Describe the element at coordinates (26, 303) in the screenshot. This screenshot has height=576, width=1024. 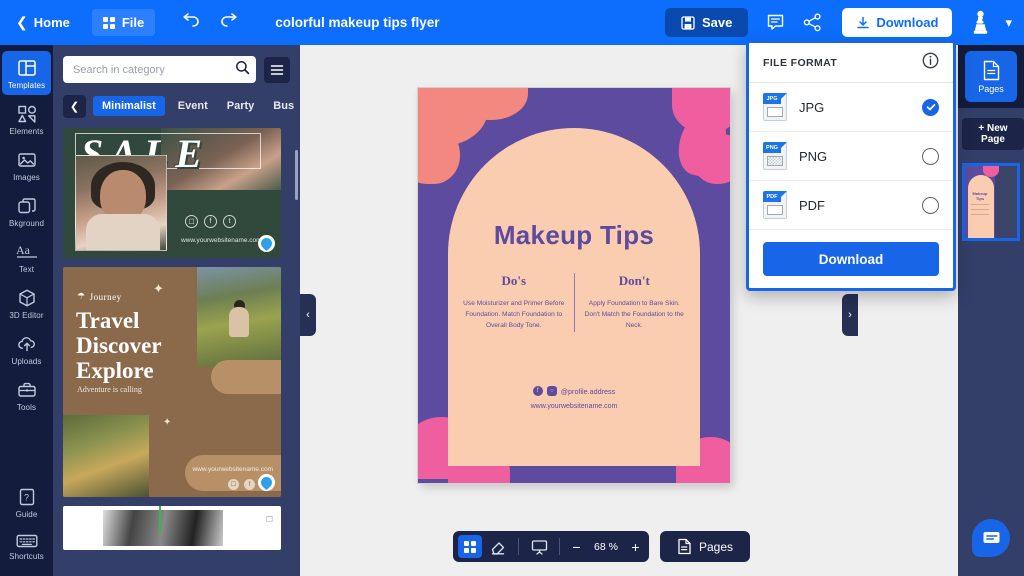
I see `sidebar-item-3d-editor: 3D Editor` at that location.